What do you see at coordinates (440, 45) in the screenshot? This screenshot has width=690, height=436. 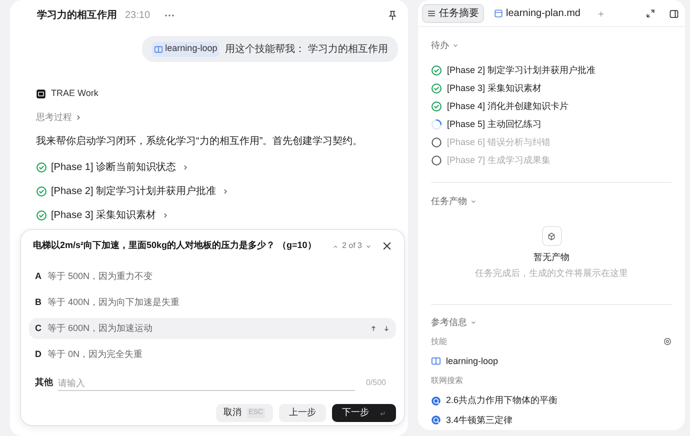 I see `todo-section-toggle: 待办` at bounding box center [440, 45].